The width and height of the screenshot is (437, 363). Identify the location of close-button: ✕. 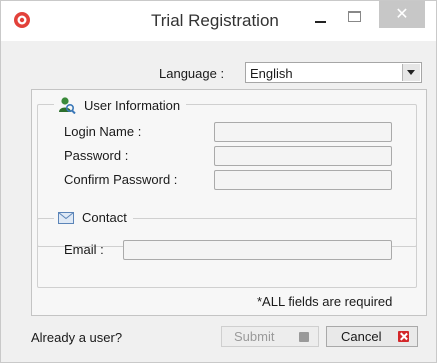
(402, 14).